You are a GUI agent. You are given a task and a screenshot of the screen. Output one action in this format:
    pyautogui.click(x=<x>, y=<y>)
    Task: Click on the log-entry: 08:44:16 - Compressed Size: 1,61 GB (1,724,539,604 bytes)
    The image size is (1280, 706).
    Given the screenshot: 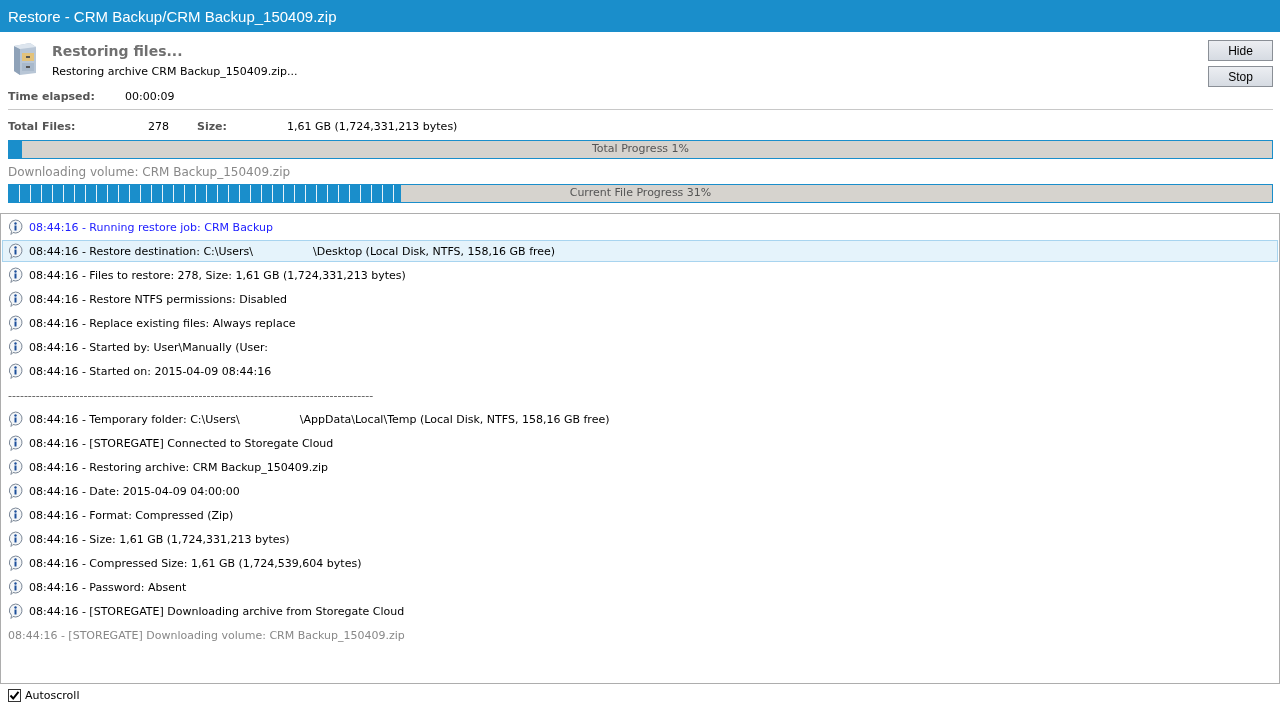 What is the action you would take?
    pyautogui.click(x=640, y=563)
    